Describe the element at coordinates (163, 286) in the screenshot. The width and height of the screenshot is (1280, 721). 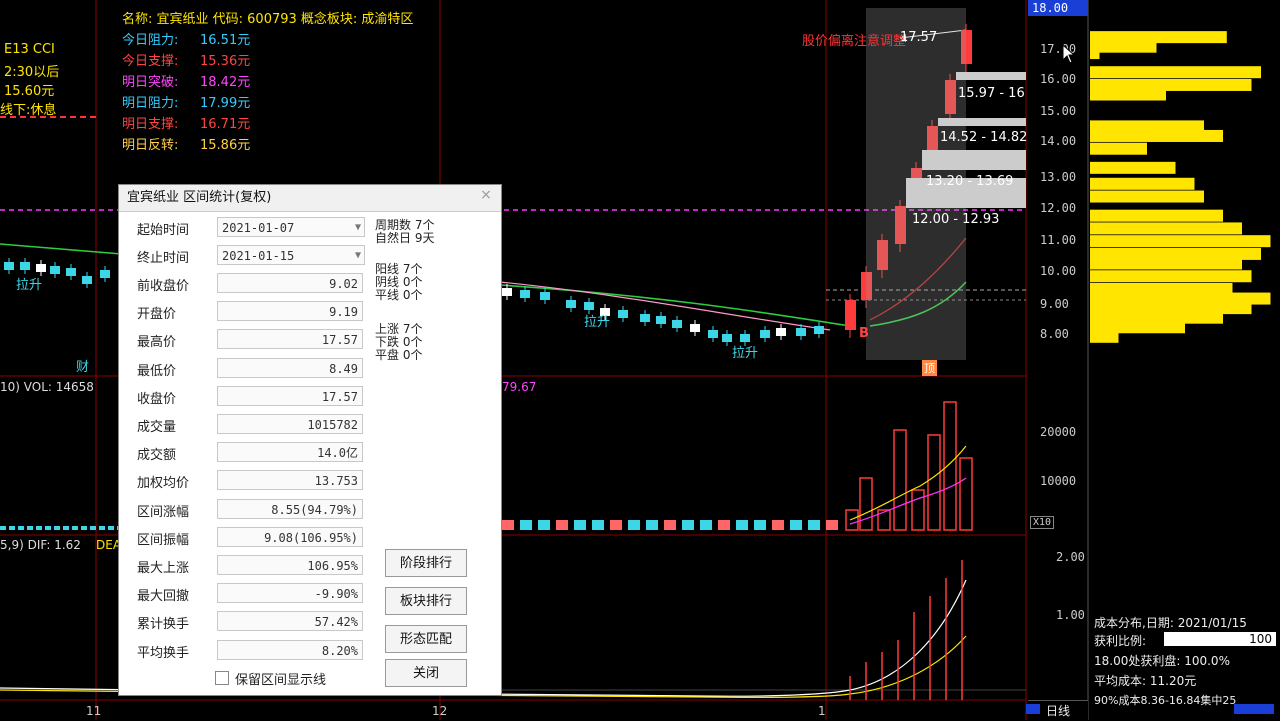
I see `stat-field-label: 前收盘价` at that location.